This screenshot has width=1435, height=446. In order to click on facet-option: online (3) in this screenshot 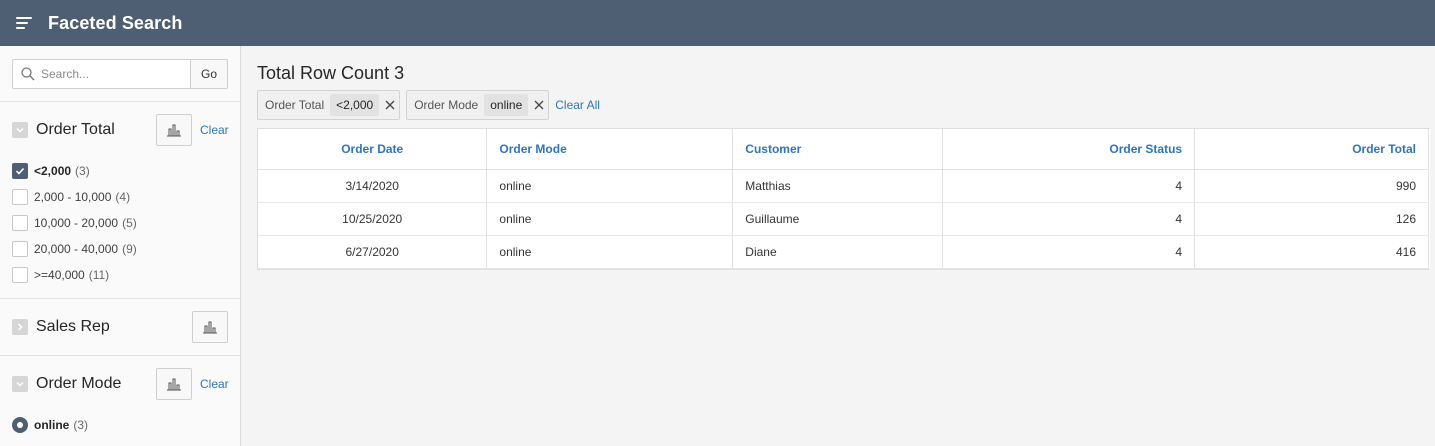, I will do `click(120, 425)`.